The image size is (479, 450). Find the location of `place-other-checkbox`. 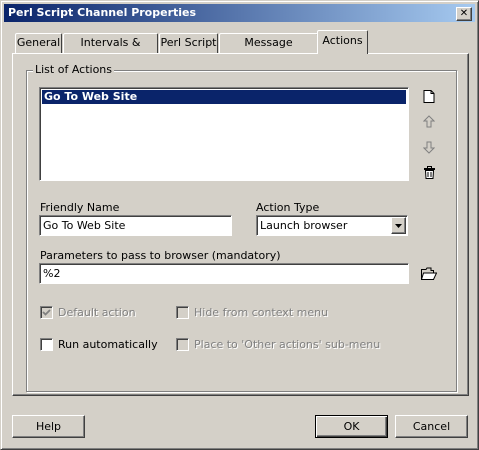

place-other-checkbox is located at coordinates (182, 344).